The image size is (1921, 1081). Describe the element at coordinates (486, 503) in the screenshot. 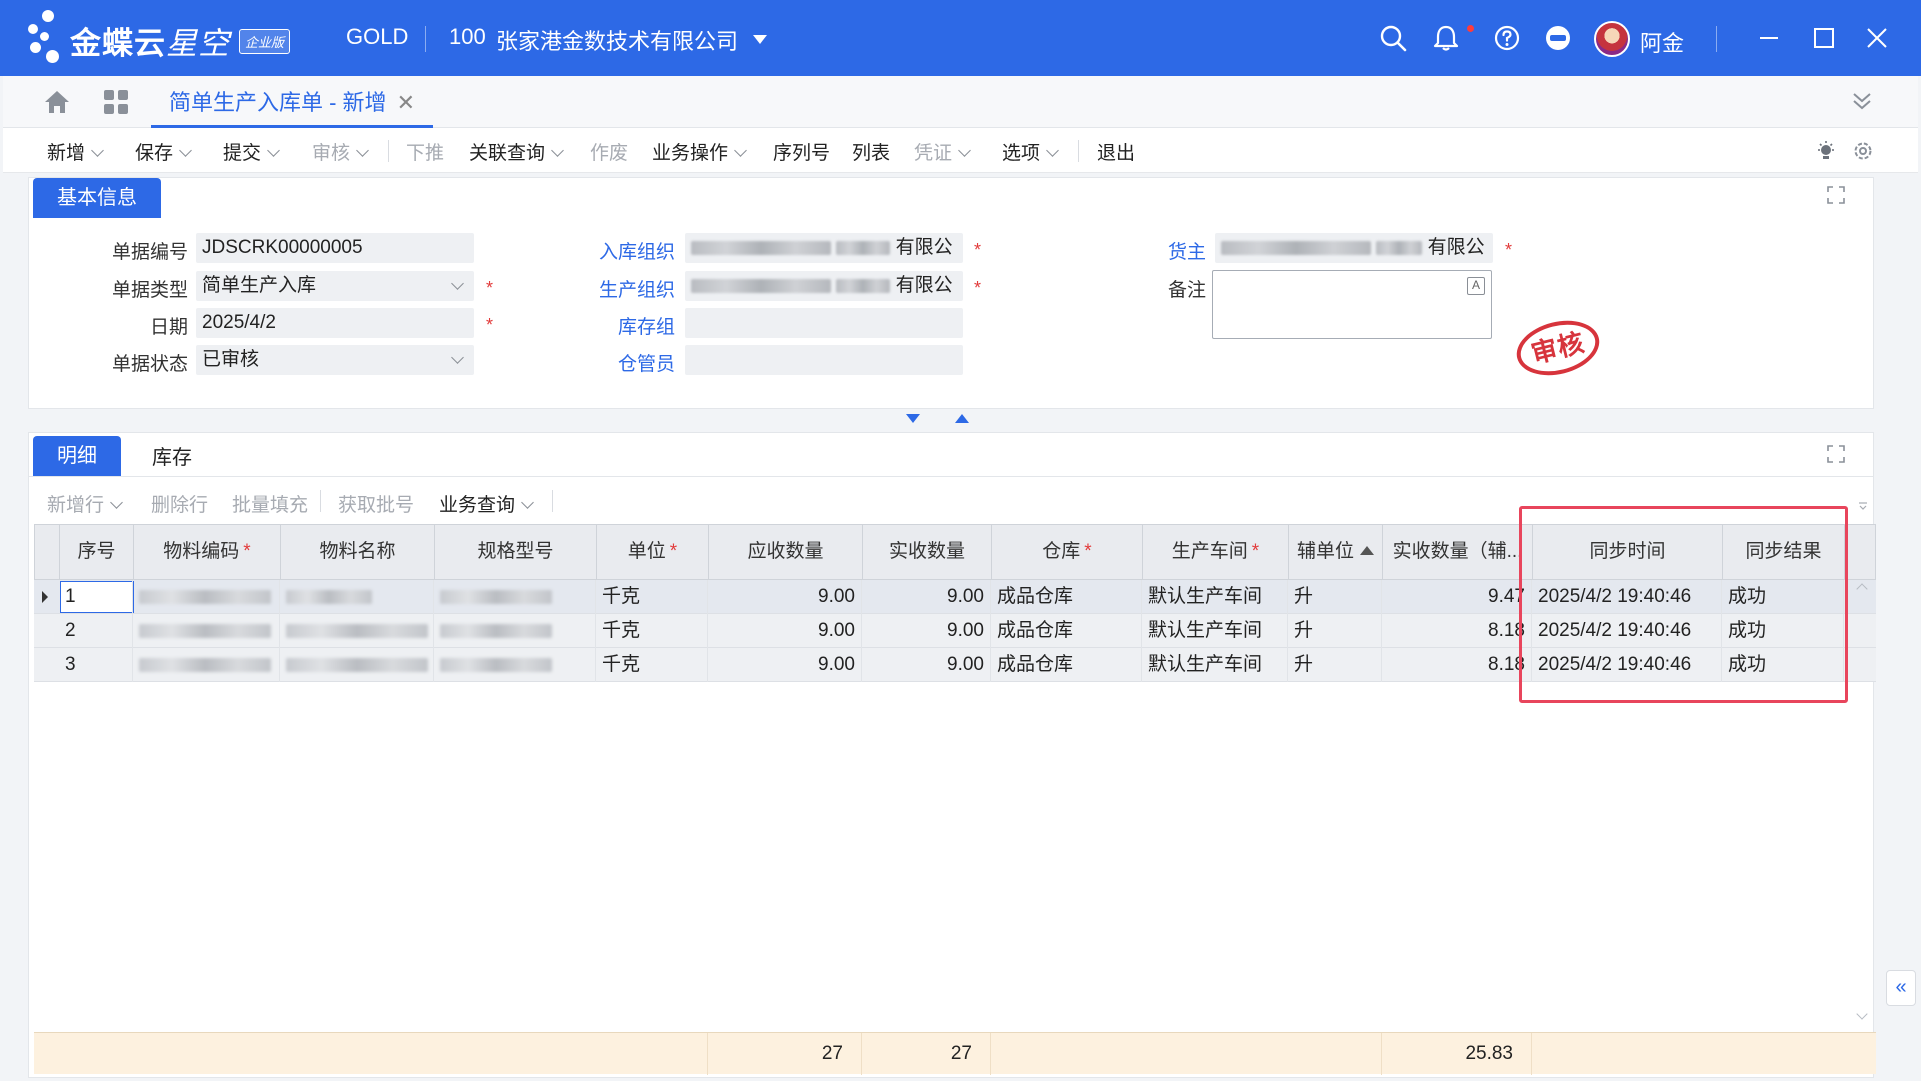

I see `business-query-button: 业务查询` at that location.